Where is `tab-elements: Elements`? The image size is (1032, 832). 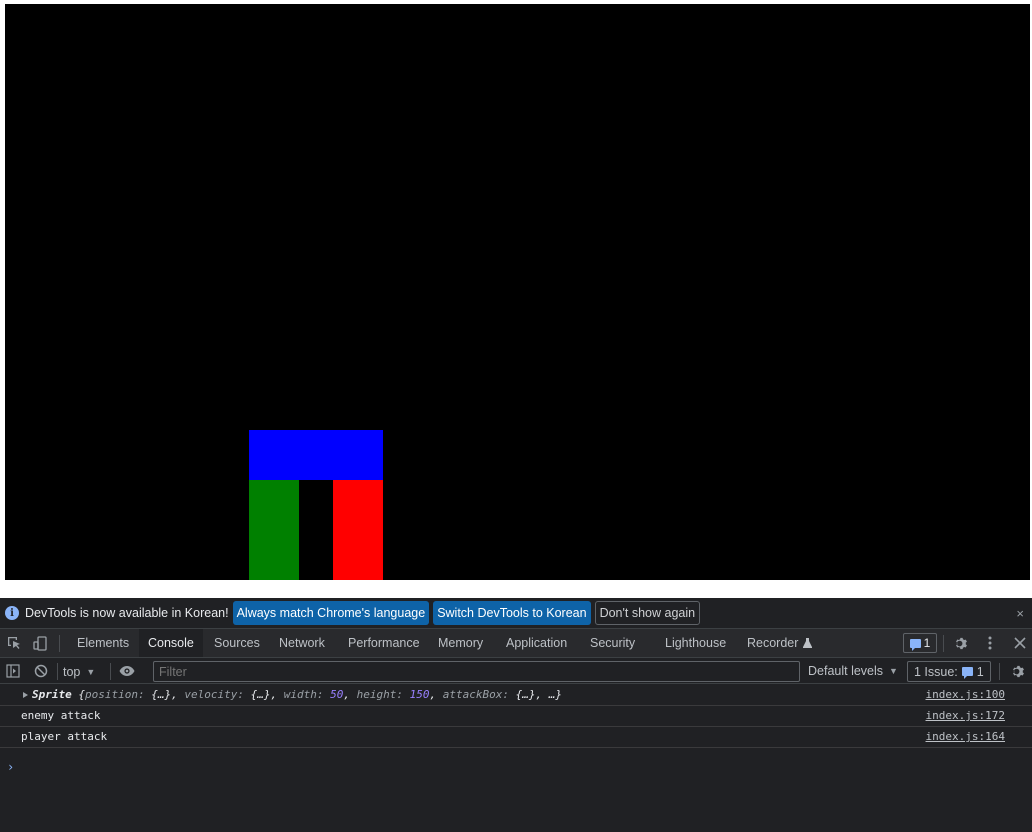
tab-elements: Elements is located at coordinates (103, 643).